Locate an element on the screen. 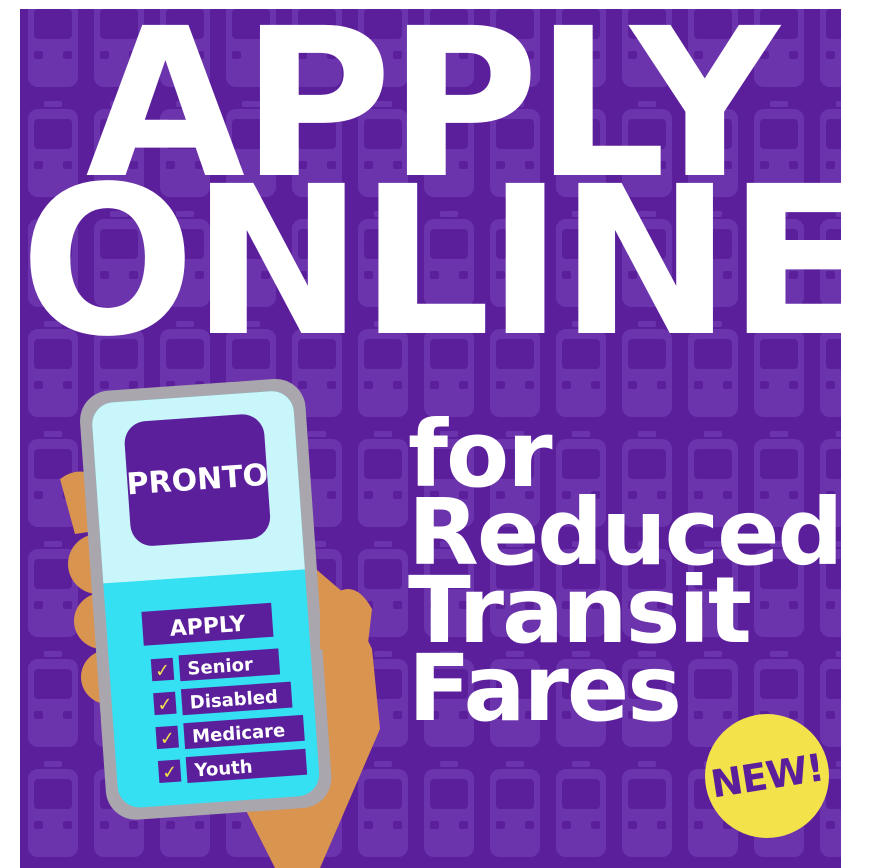 This screenshot has height=868, width=869. apply-label: APPLY is located at coordinates (208, 627).